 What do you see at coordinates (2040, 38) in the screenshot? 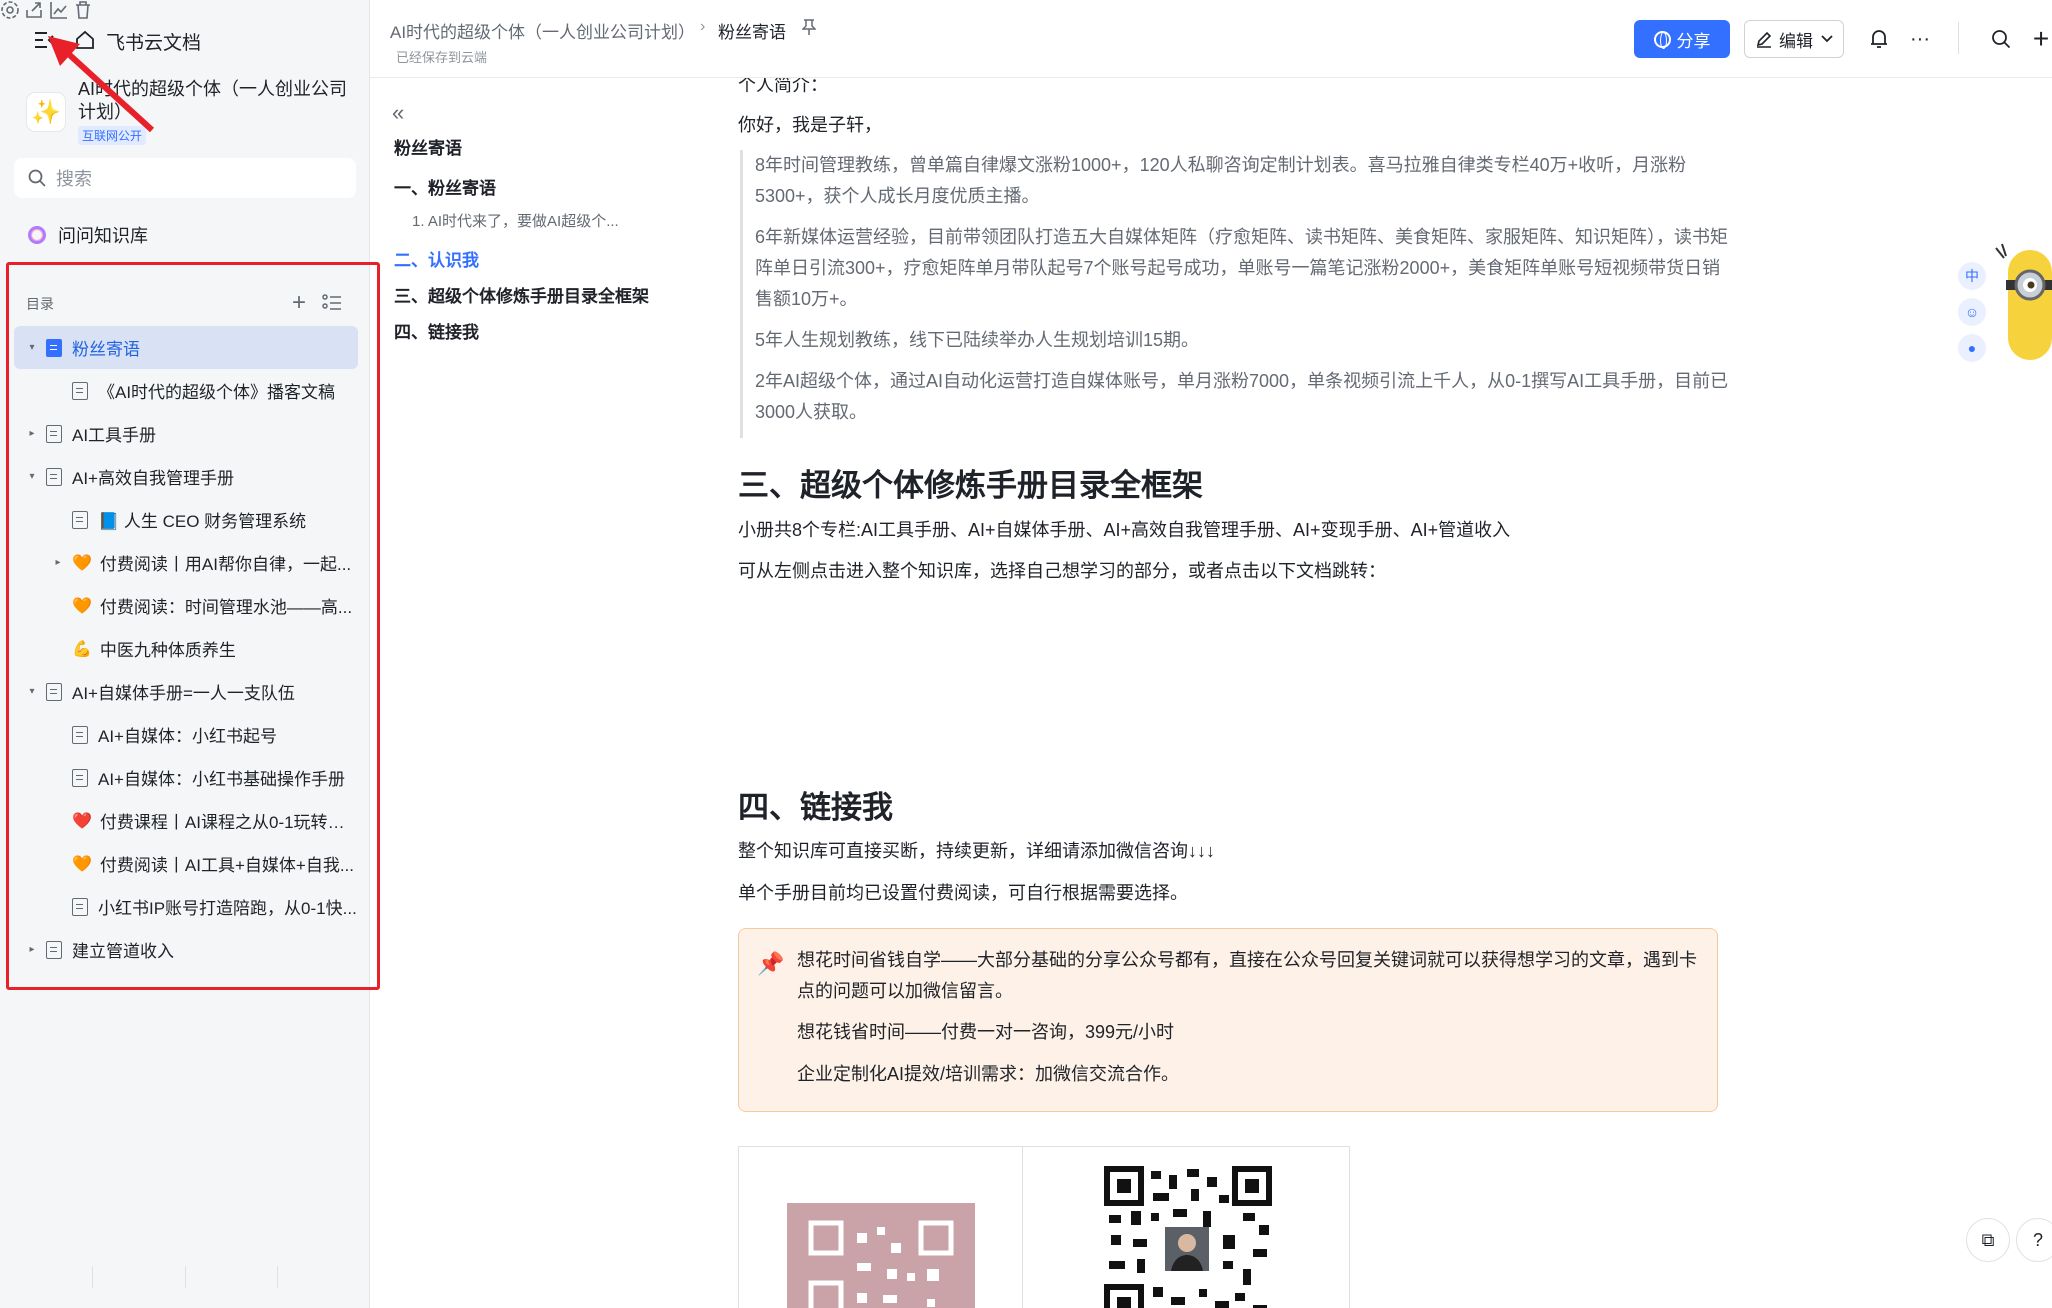
I see `plus-icon: +` at bounding box center [2040, 38].